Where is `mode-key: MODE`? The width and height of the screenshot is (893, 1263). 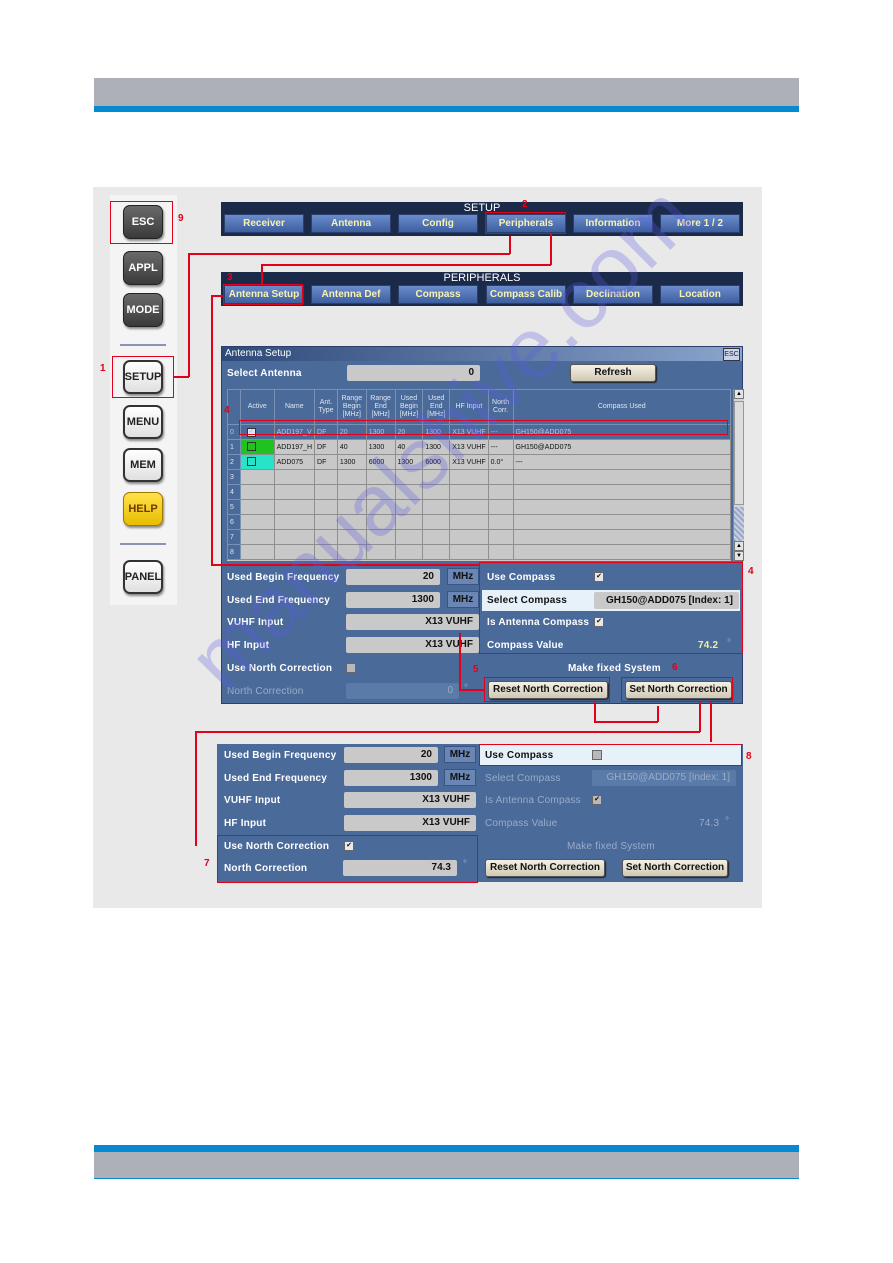 mode-key: MODE is located at coordinates (143, 310).